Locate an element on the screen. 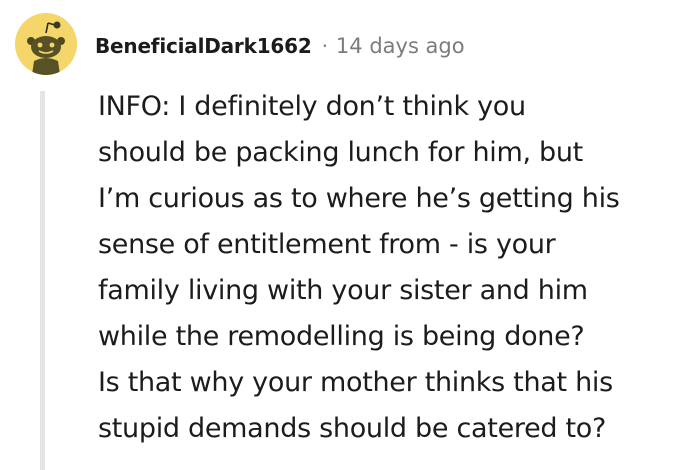  comment-body-line: INFO: I definitely don’t think you is located at coordinates (312, 106).